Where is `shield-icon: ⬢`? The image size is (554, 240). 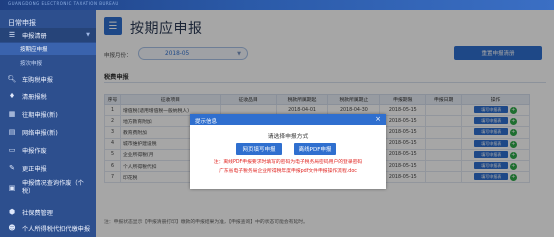 shield-icon: ⬢ is located at coordinates (12, 212).